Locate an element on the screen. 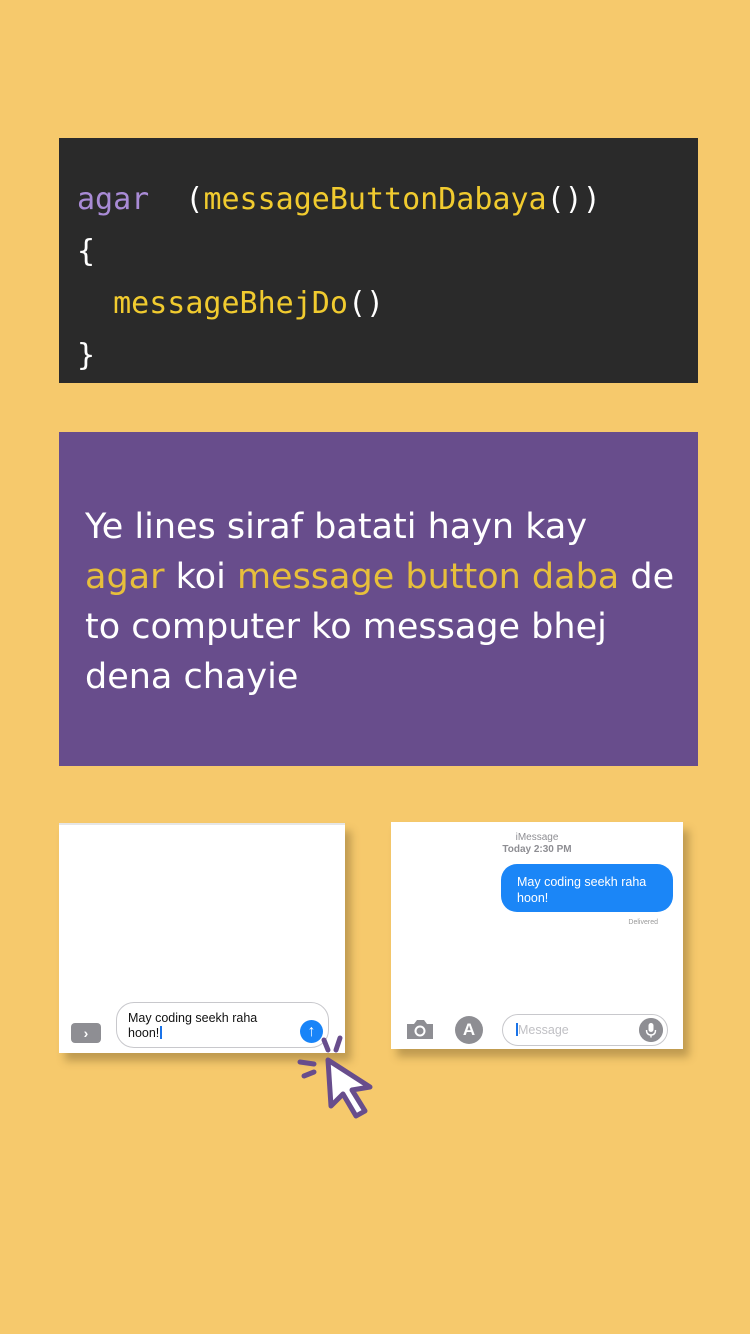  timestamp: Today 2:30 PM is located at coordinates (537, 849).